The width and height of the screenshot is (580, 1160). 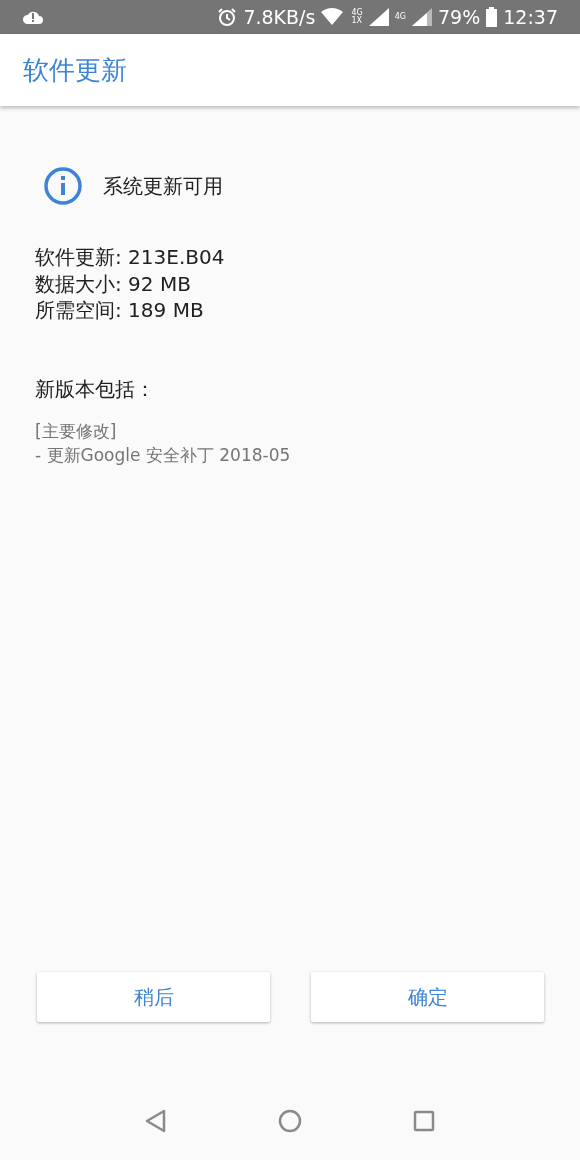 I want to click on alarm-icon, so click(x=227, y=17).